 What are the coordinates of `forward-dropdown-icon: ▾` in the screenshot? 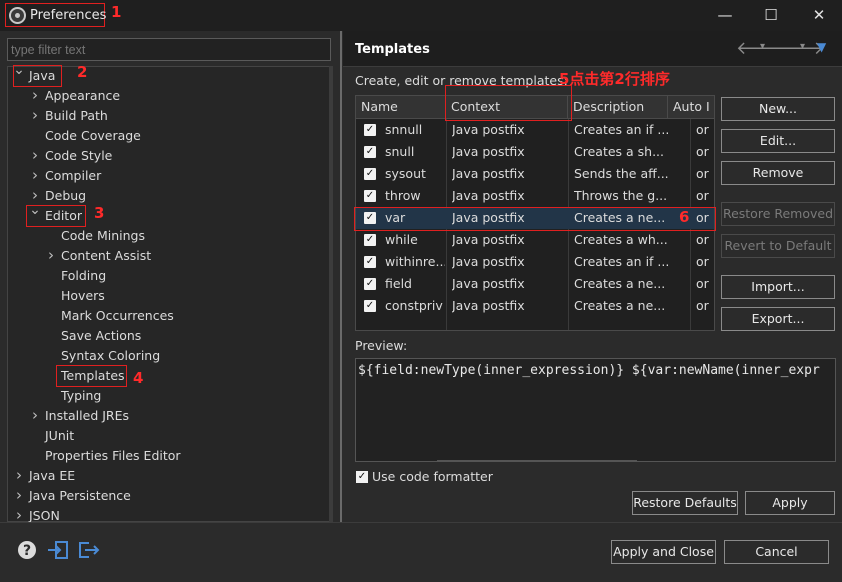 It's located at (802, 46).